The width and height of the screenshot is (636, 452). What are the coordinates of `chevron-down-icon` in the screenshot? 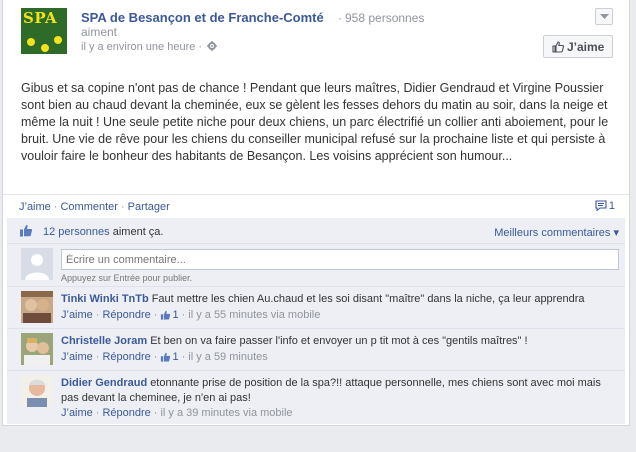 It's located at (604, 16).